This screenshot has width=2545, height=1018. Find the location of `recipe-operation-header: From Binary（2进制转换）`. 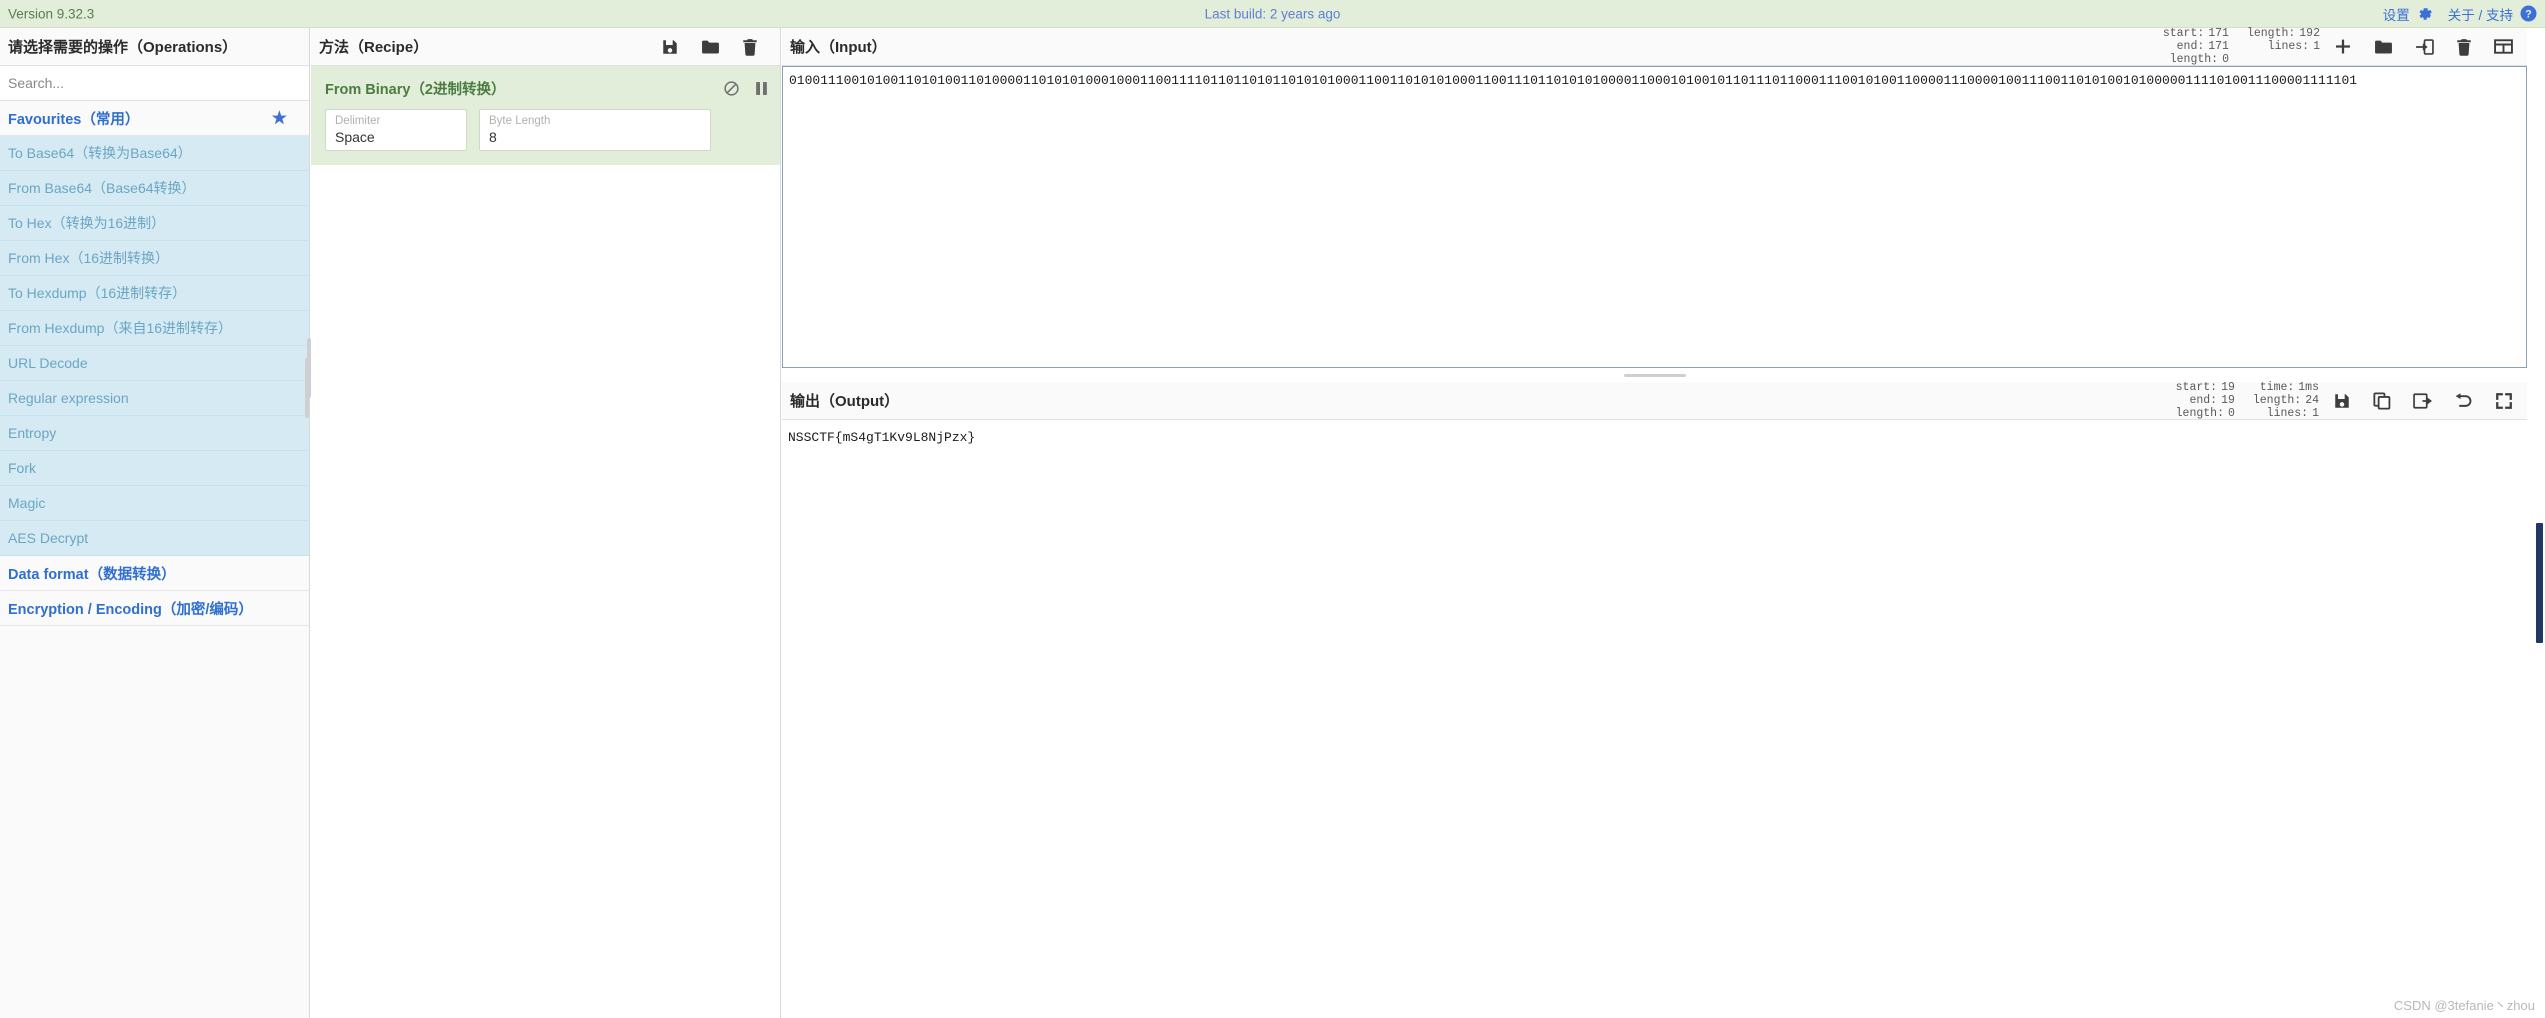

recipe-operation-header: From Binary（2进制转换） is located at coordinates (545, 91).